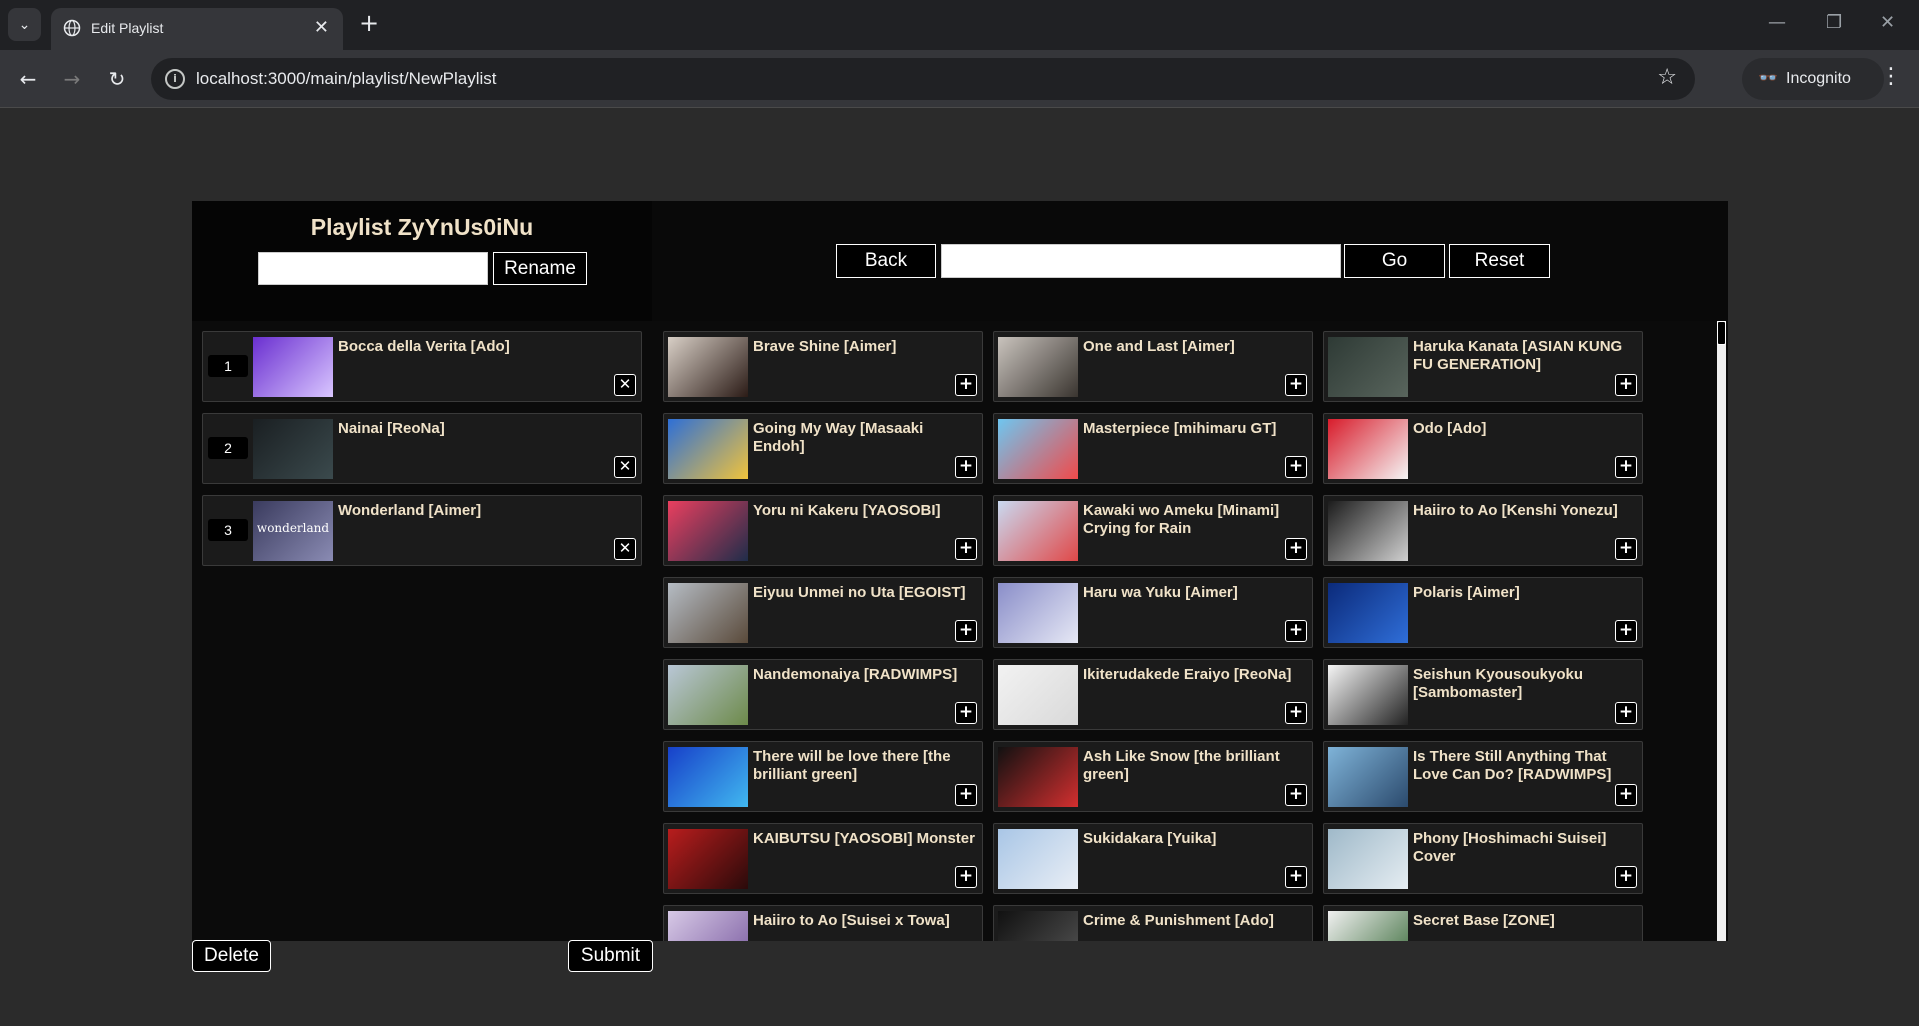 The width and height of the screenshot is (1919, 1026). I want to click on restore-icon: ❐, so click(1834, 22).